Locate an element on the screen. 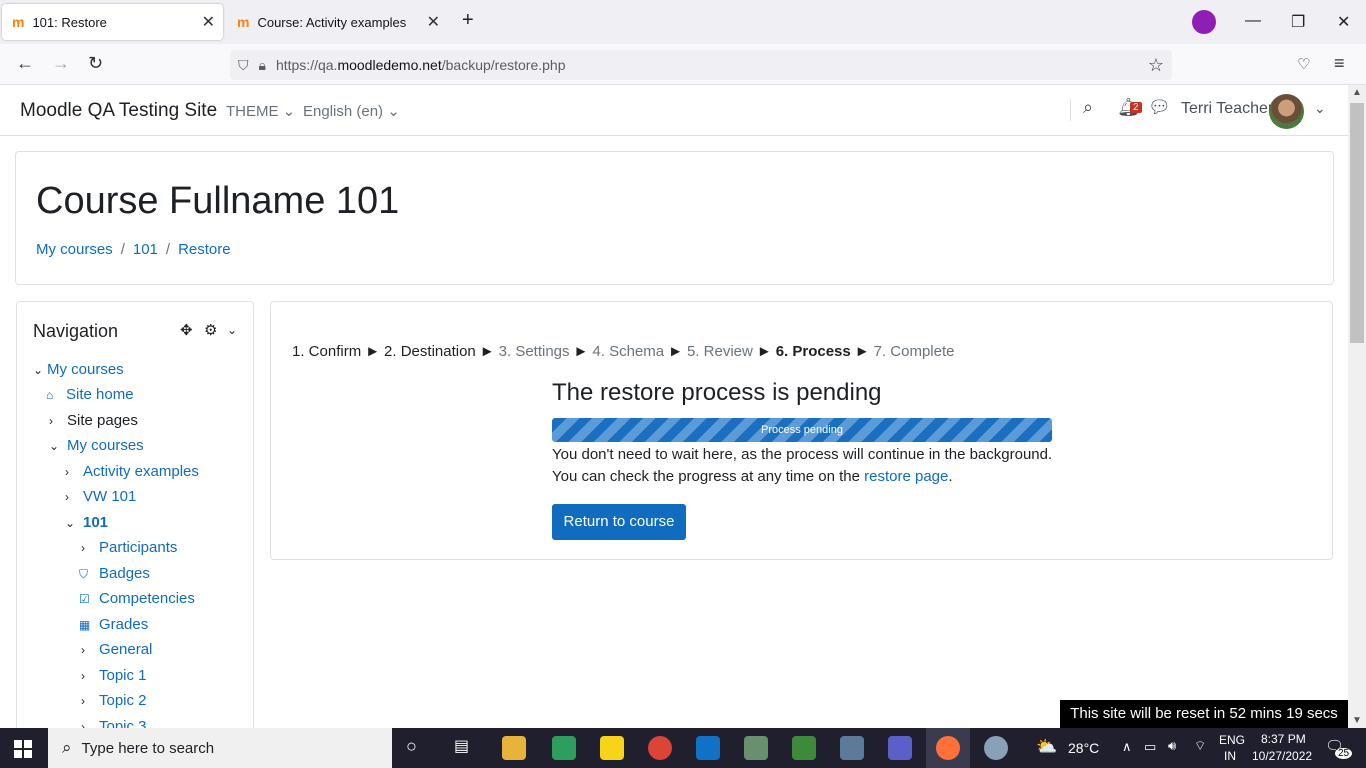  file-explorer-icon is located at coordinates (514, 748).